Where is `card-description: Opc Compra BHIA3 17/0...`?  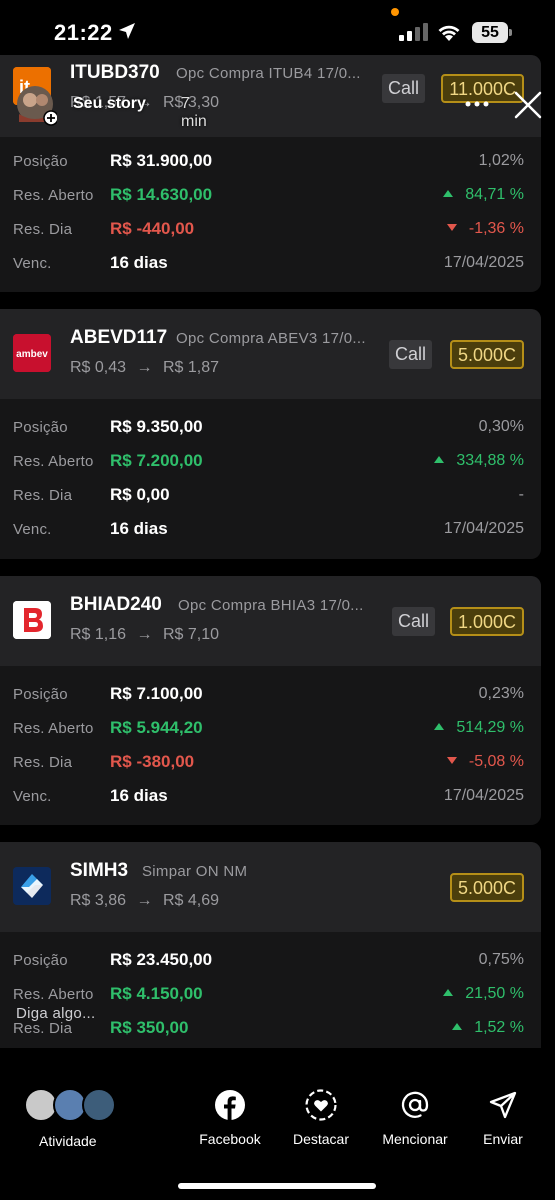 card-description: Opc Compra BHIA3 17/0... is located at coordinates (271, 605).